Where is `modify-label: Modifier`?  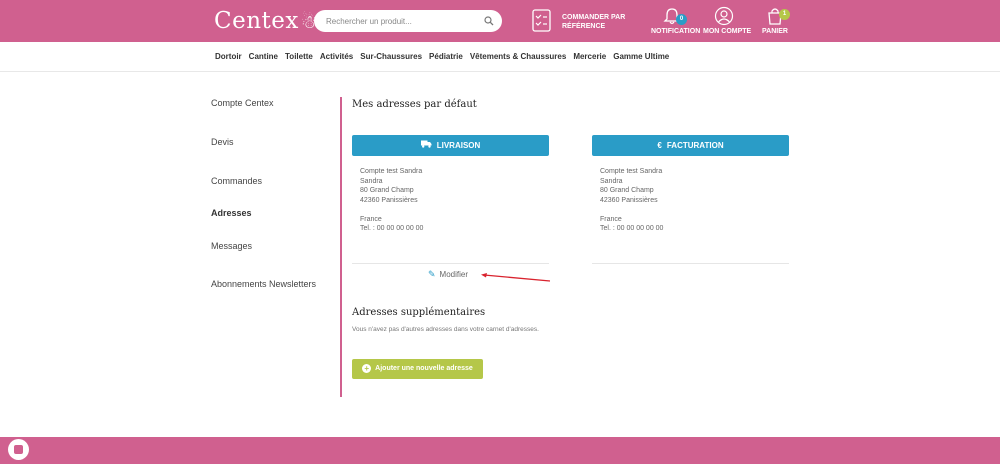
modify-label: Modifier is located at coordinates (453, 274).